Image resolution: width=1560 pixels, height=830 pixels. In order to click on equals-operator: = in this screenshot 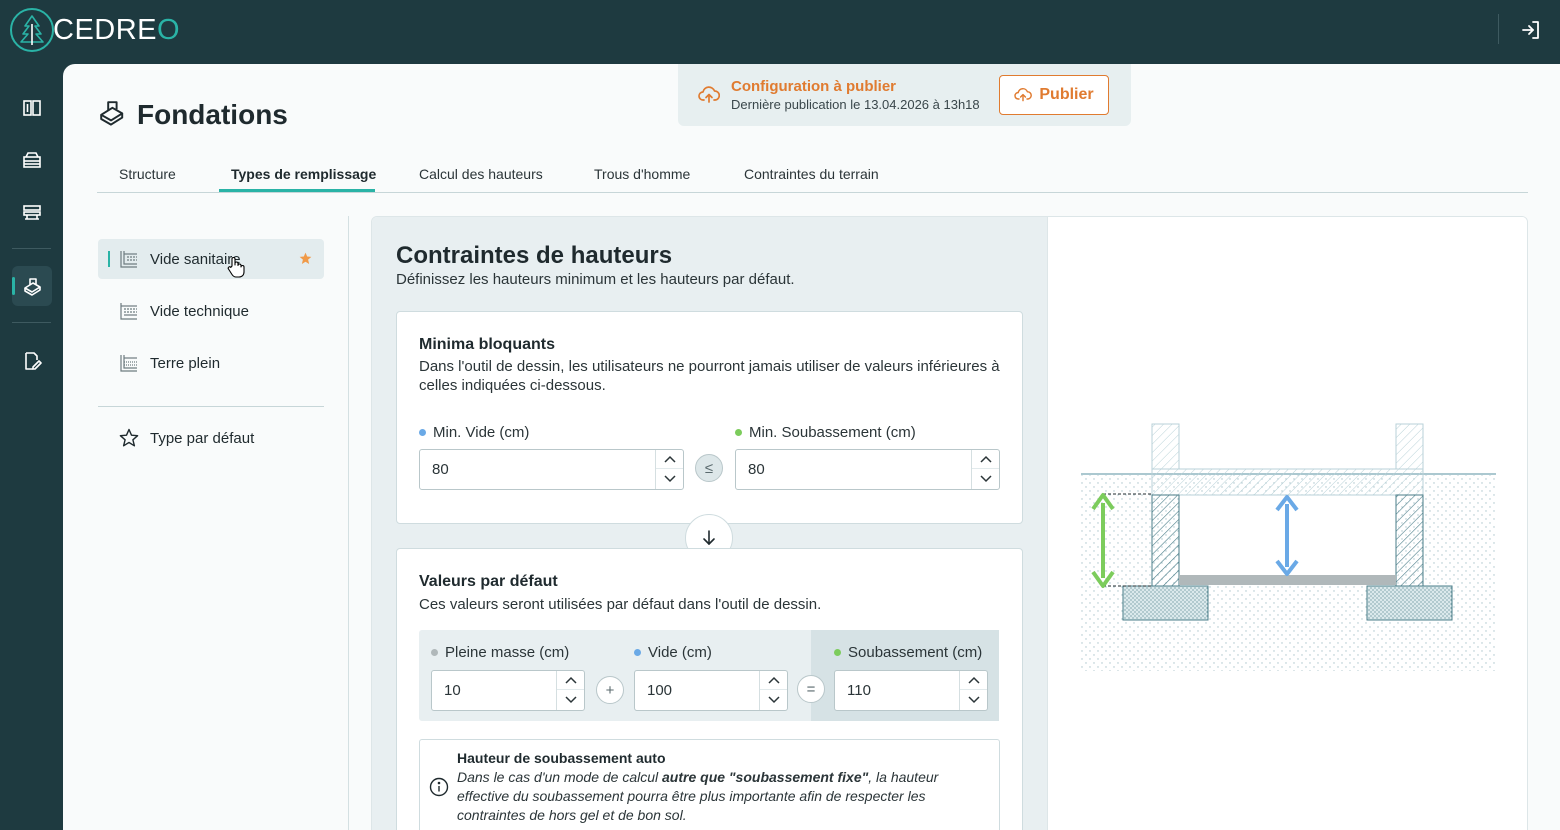, I will do `click(811, 689)`.